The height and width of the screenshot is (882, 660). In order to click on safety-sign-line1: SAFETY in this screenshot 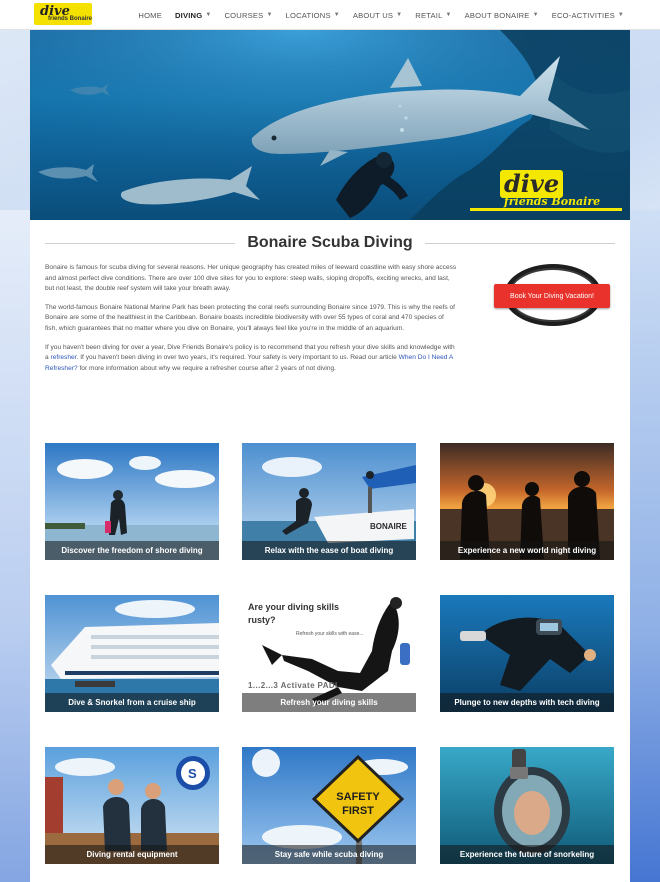, I will do `click(358, 797)`.